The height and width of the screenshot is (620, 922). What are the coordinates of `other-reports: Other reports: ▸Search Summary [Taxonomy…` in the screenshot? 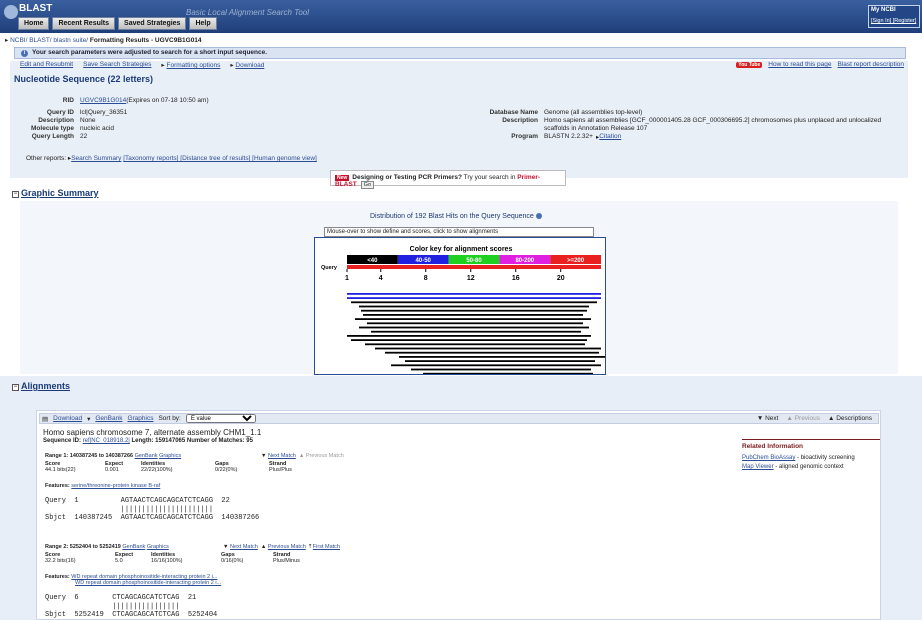 It's located at (171, 158).